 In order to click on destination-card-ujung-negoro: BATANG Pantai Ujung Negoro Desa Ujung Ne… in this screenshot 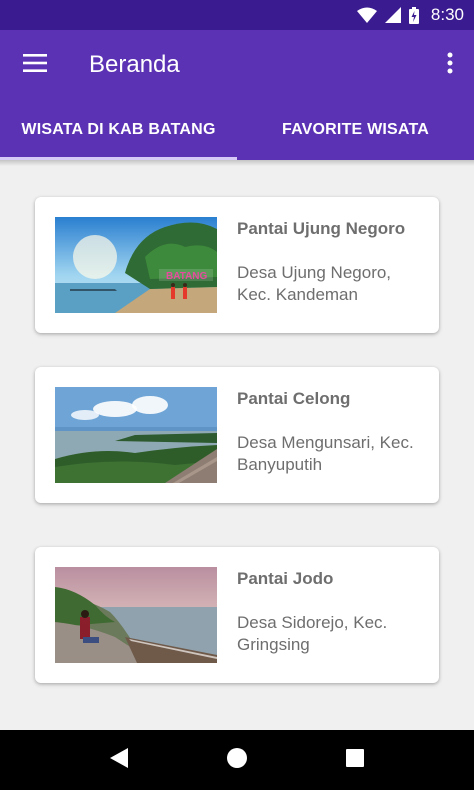, I will do `click(237, 265)`.